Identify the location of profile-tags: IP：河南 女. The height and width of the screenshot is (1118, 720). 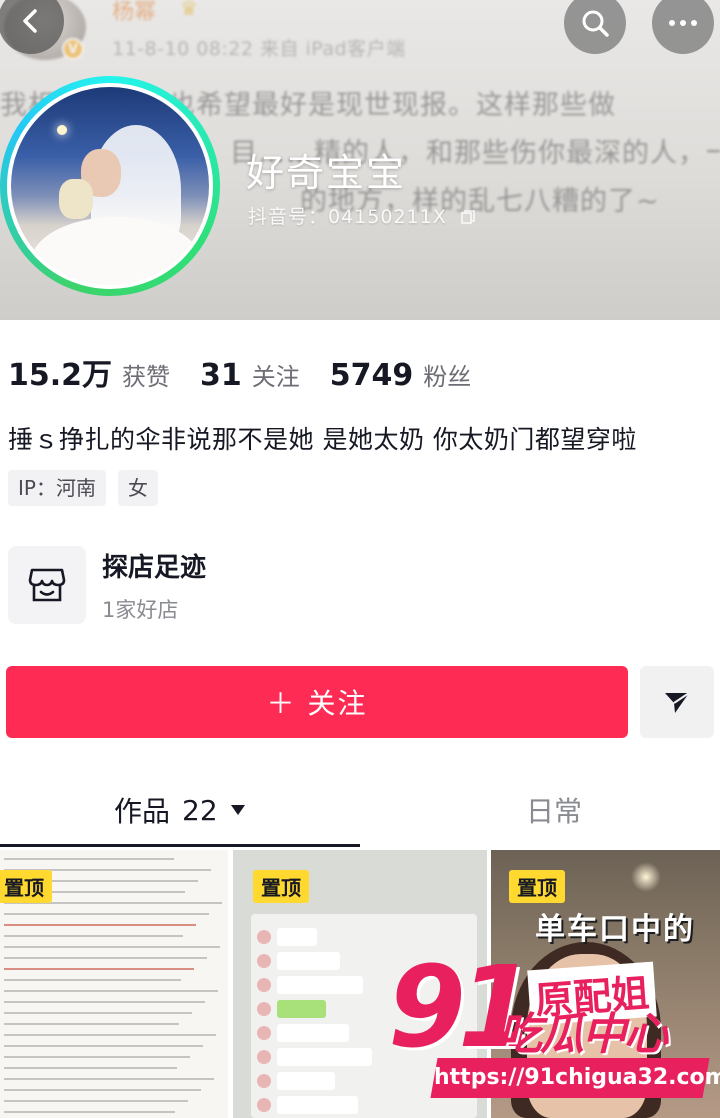
(89, 488).